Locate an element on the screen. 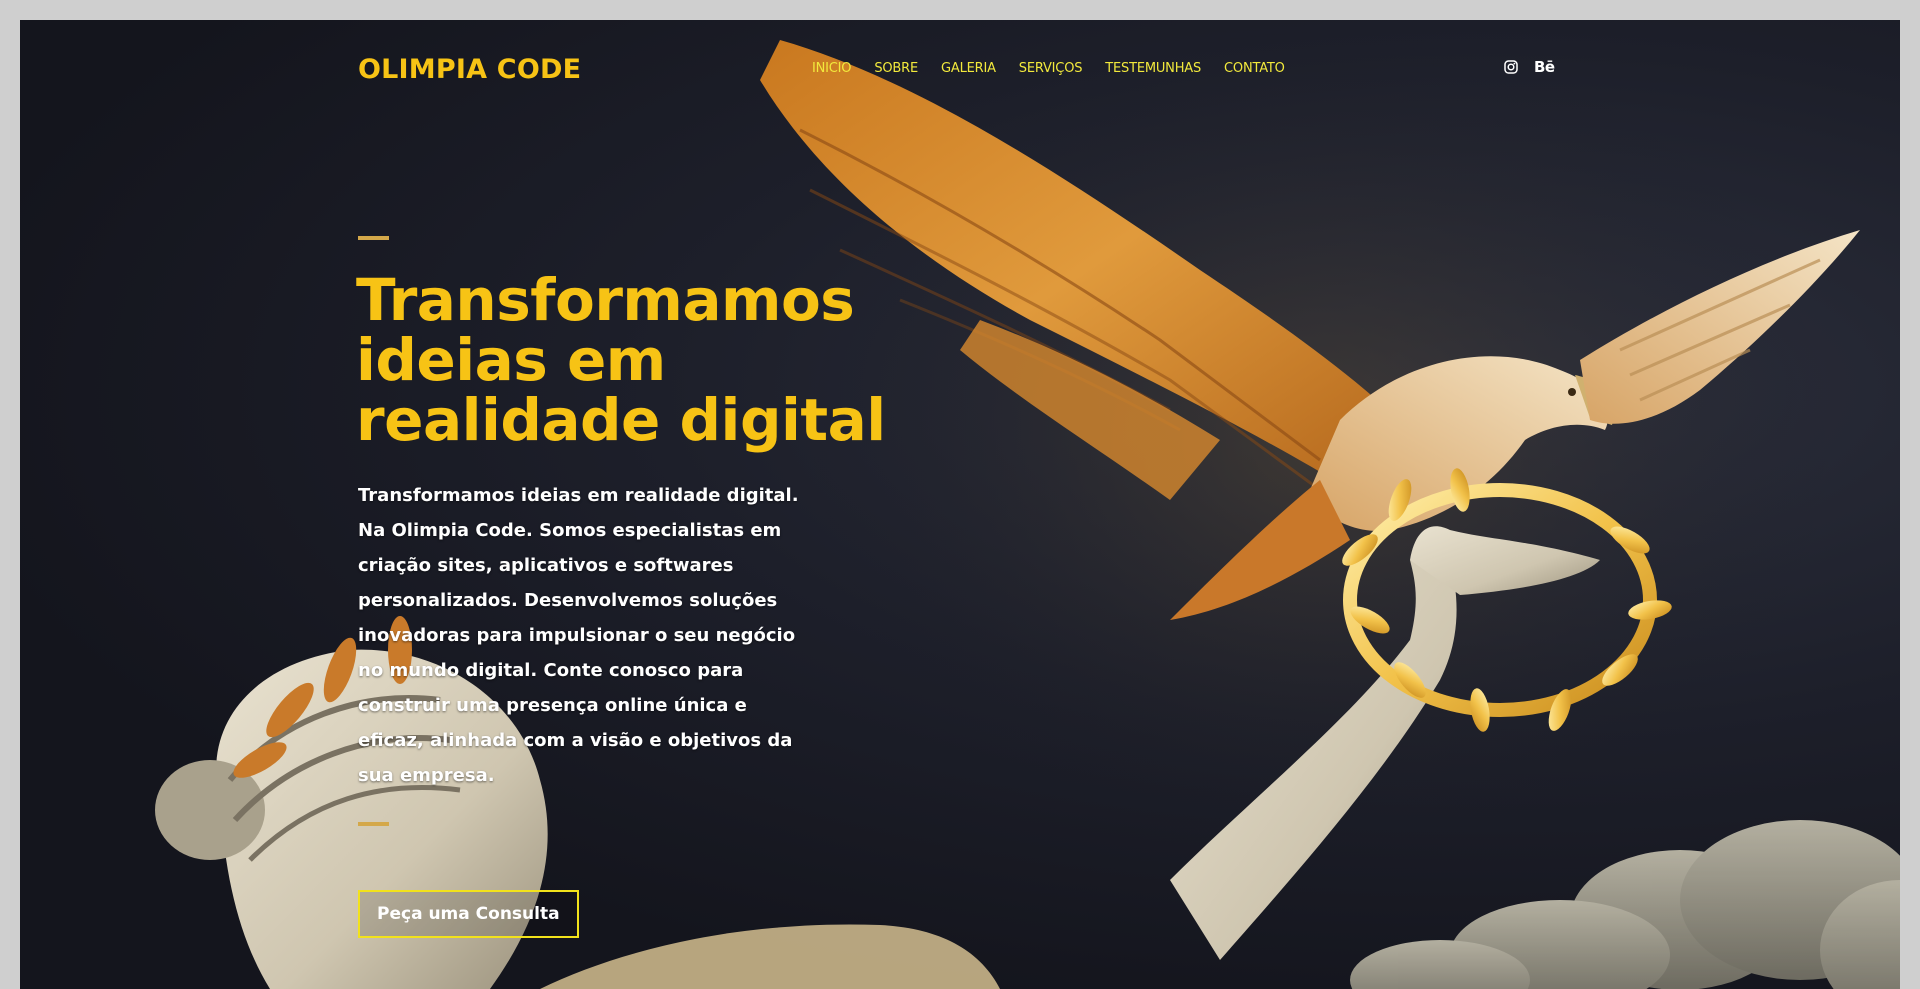  nav-item-inicio: INICIO is located at coordinates (832, 68).